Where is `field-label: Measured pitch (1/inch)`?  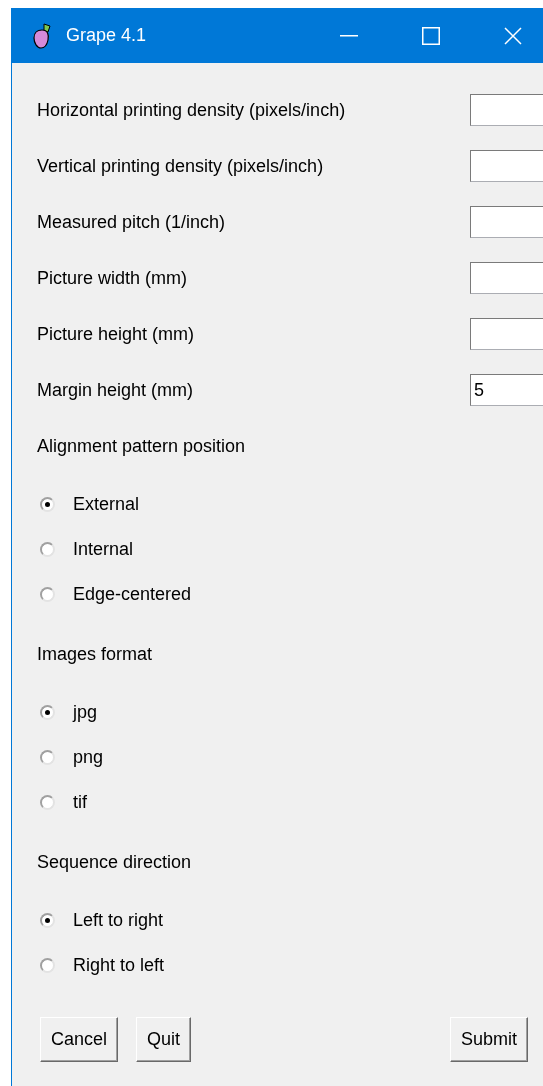
field-label: Measured pitch (1/inch) is located at coordinates (131, 222).